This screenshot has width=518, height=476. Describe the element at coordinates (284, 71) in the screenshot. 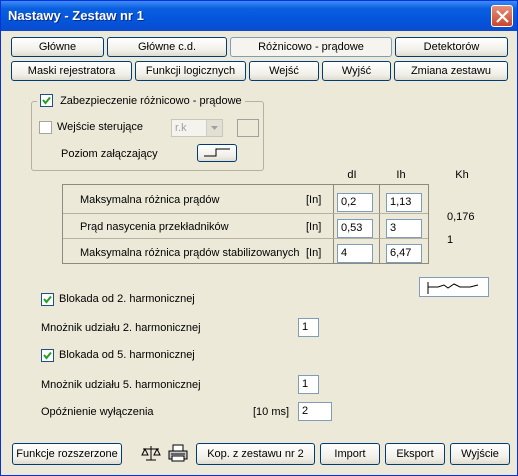

I see `tab-wejsc: Wejść` at that location.